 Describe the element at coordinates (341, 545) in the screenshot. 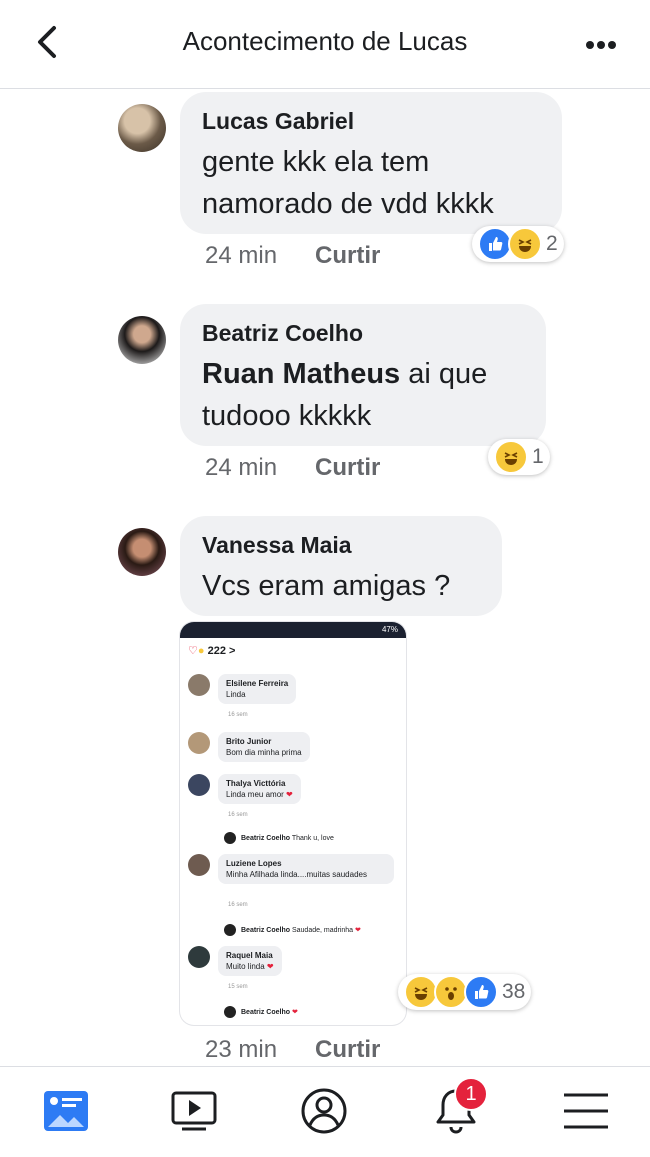

I see `comment-author: Vanessa Maia` at that location.